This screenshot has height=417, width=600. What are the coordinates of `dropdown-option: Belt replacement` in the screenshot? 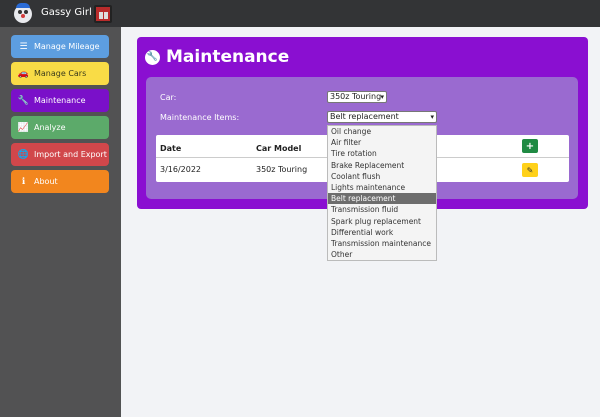 It's located at (382, 199).